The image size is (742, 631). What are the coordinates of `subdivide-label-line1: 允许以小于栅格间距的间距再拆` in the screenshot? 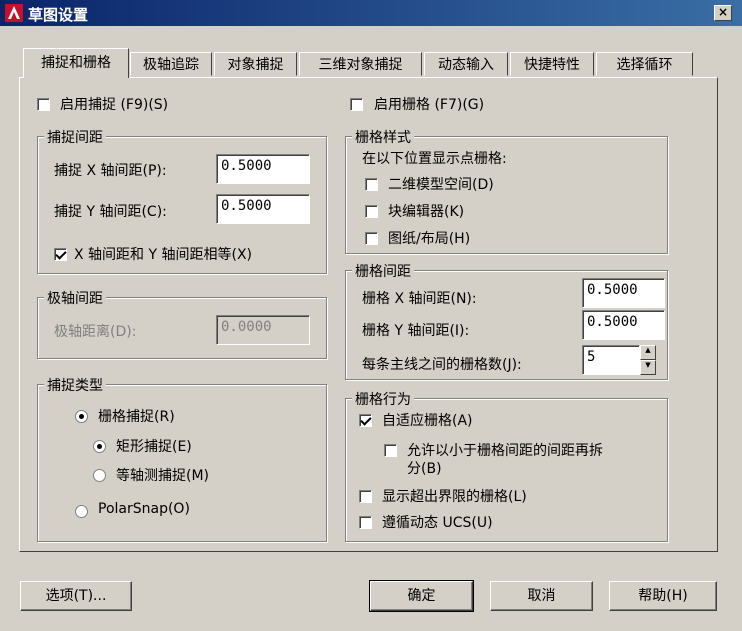 It's located at (505, 451).